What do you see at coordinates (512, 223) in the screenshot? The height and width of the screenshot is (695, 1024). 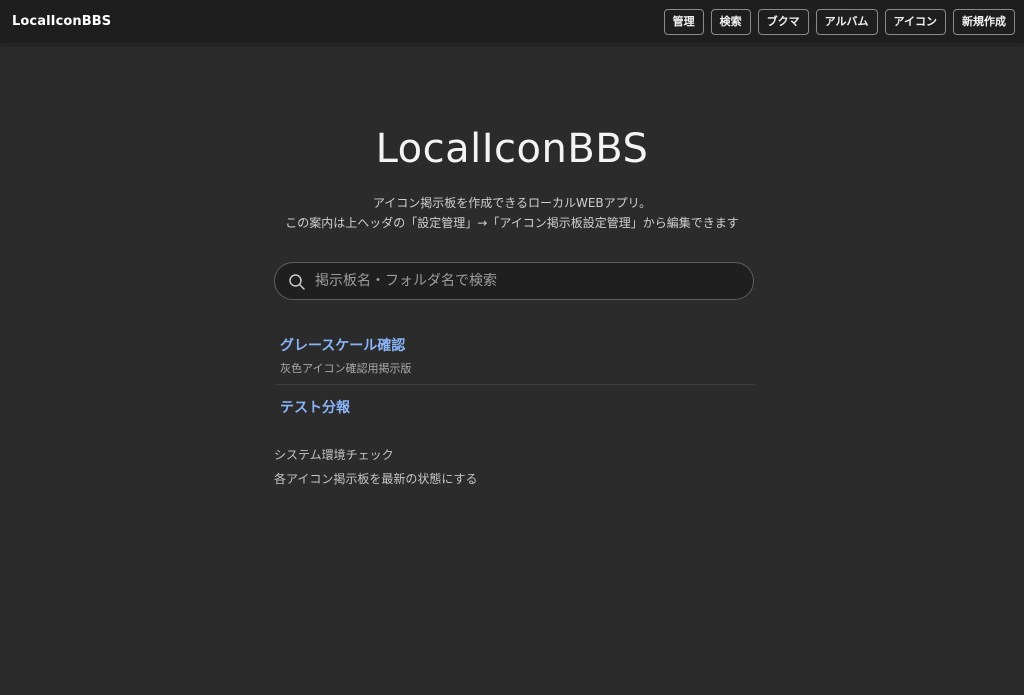 I see `description-line-2: この案内は上ヘッダの「設定管理」→「アイコン掲示板設定管理」から編集できます` at bounding box center [512, 223].